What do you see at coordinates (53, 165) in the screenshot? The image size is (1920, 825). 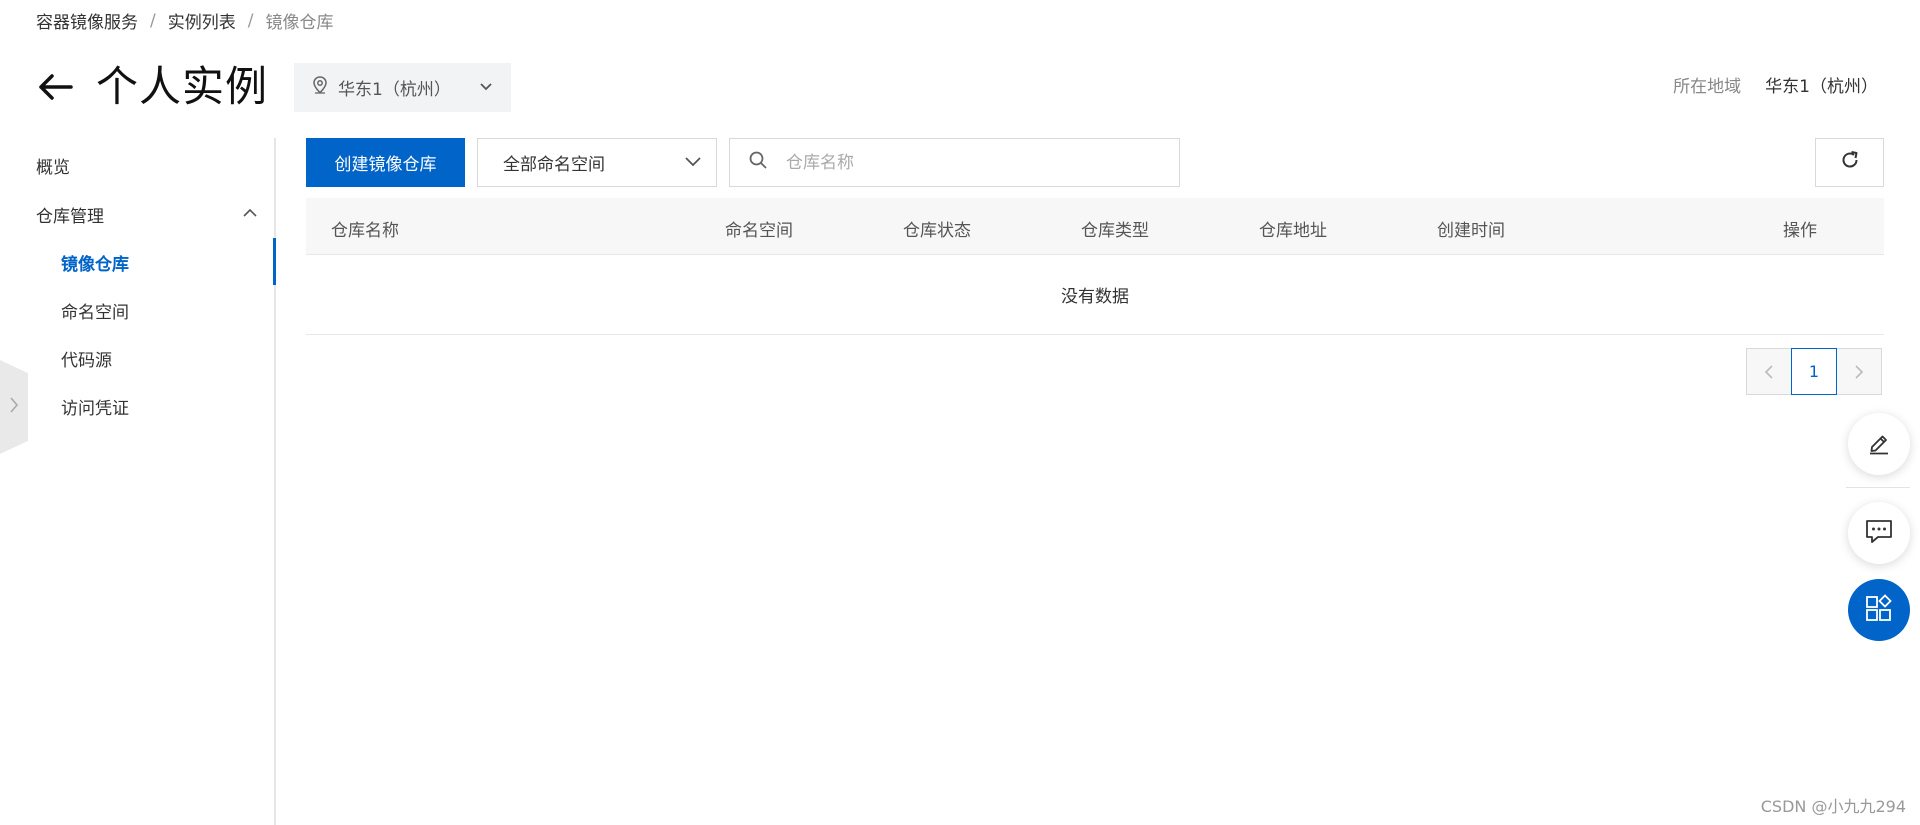 I see `sidebar-item-overview: 概览` at bounding box center [53, 165].